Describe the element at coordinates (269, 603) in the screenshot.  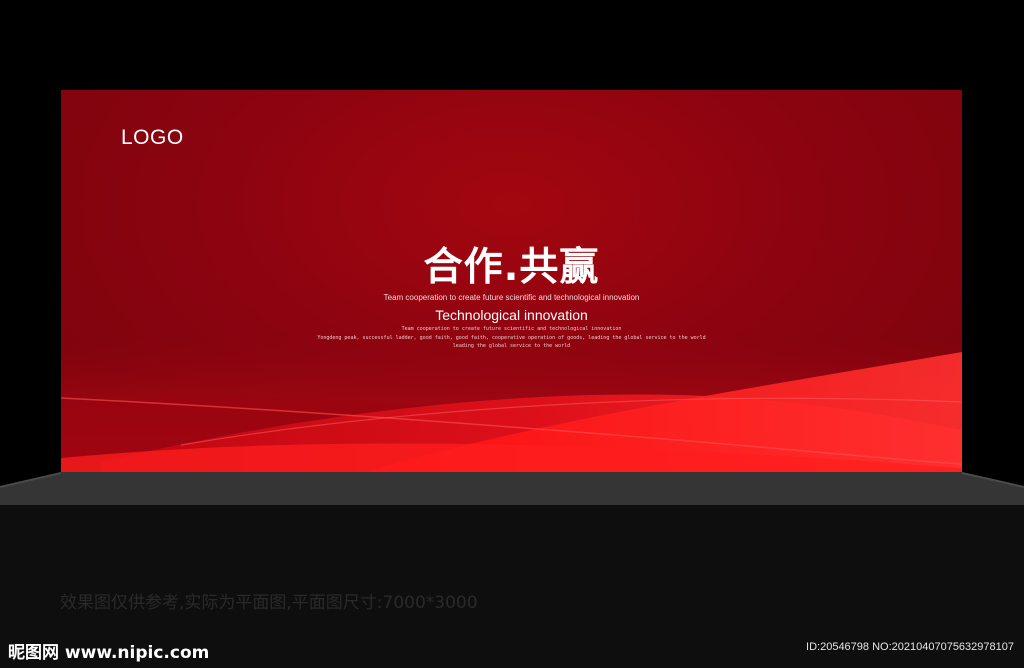
I see `preview-note: 效果图仅供参考,实际为平面图,平面图尺寸:7000*3000` at that location.